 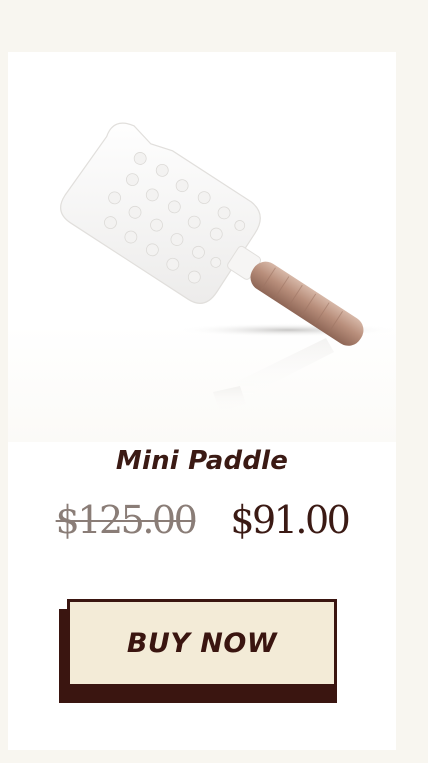 I want to click on original-price: $125.00, so click(x=126, y=520).